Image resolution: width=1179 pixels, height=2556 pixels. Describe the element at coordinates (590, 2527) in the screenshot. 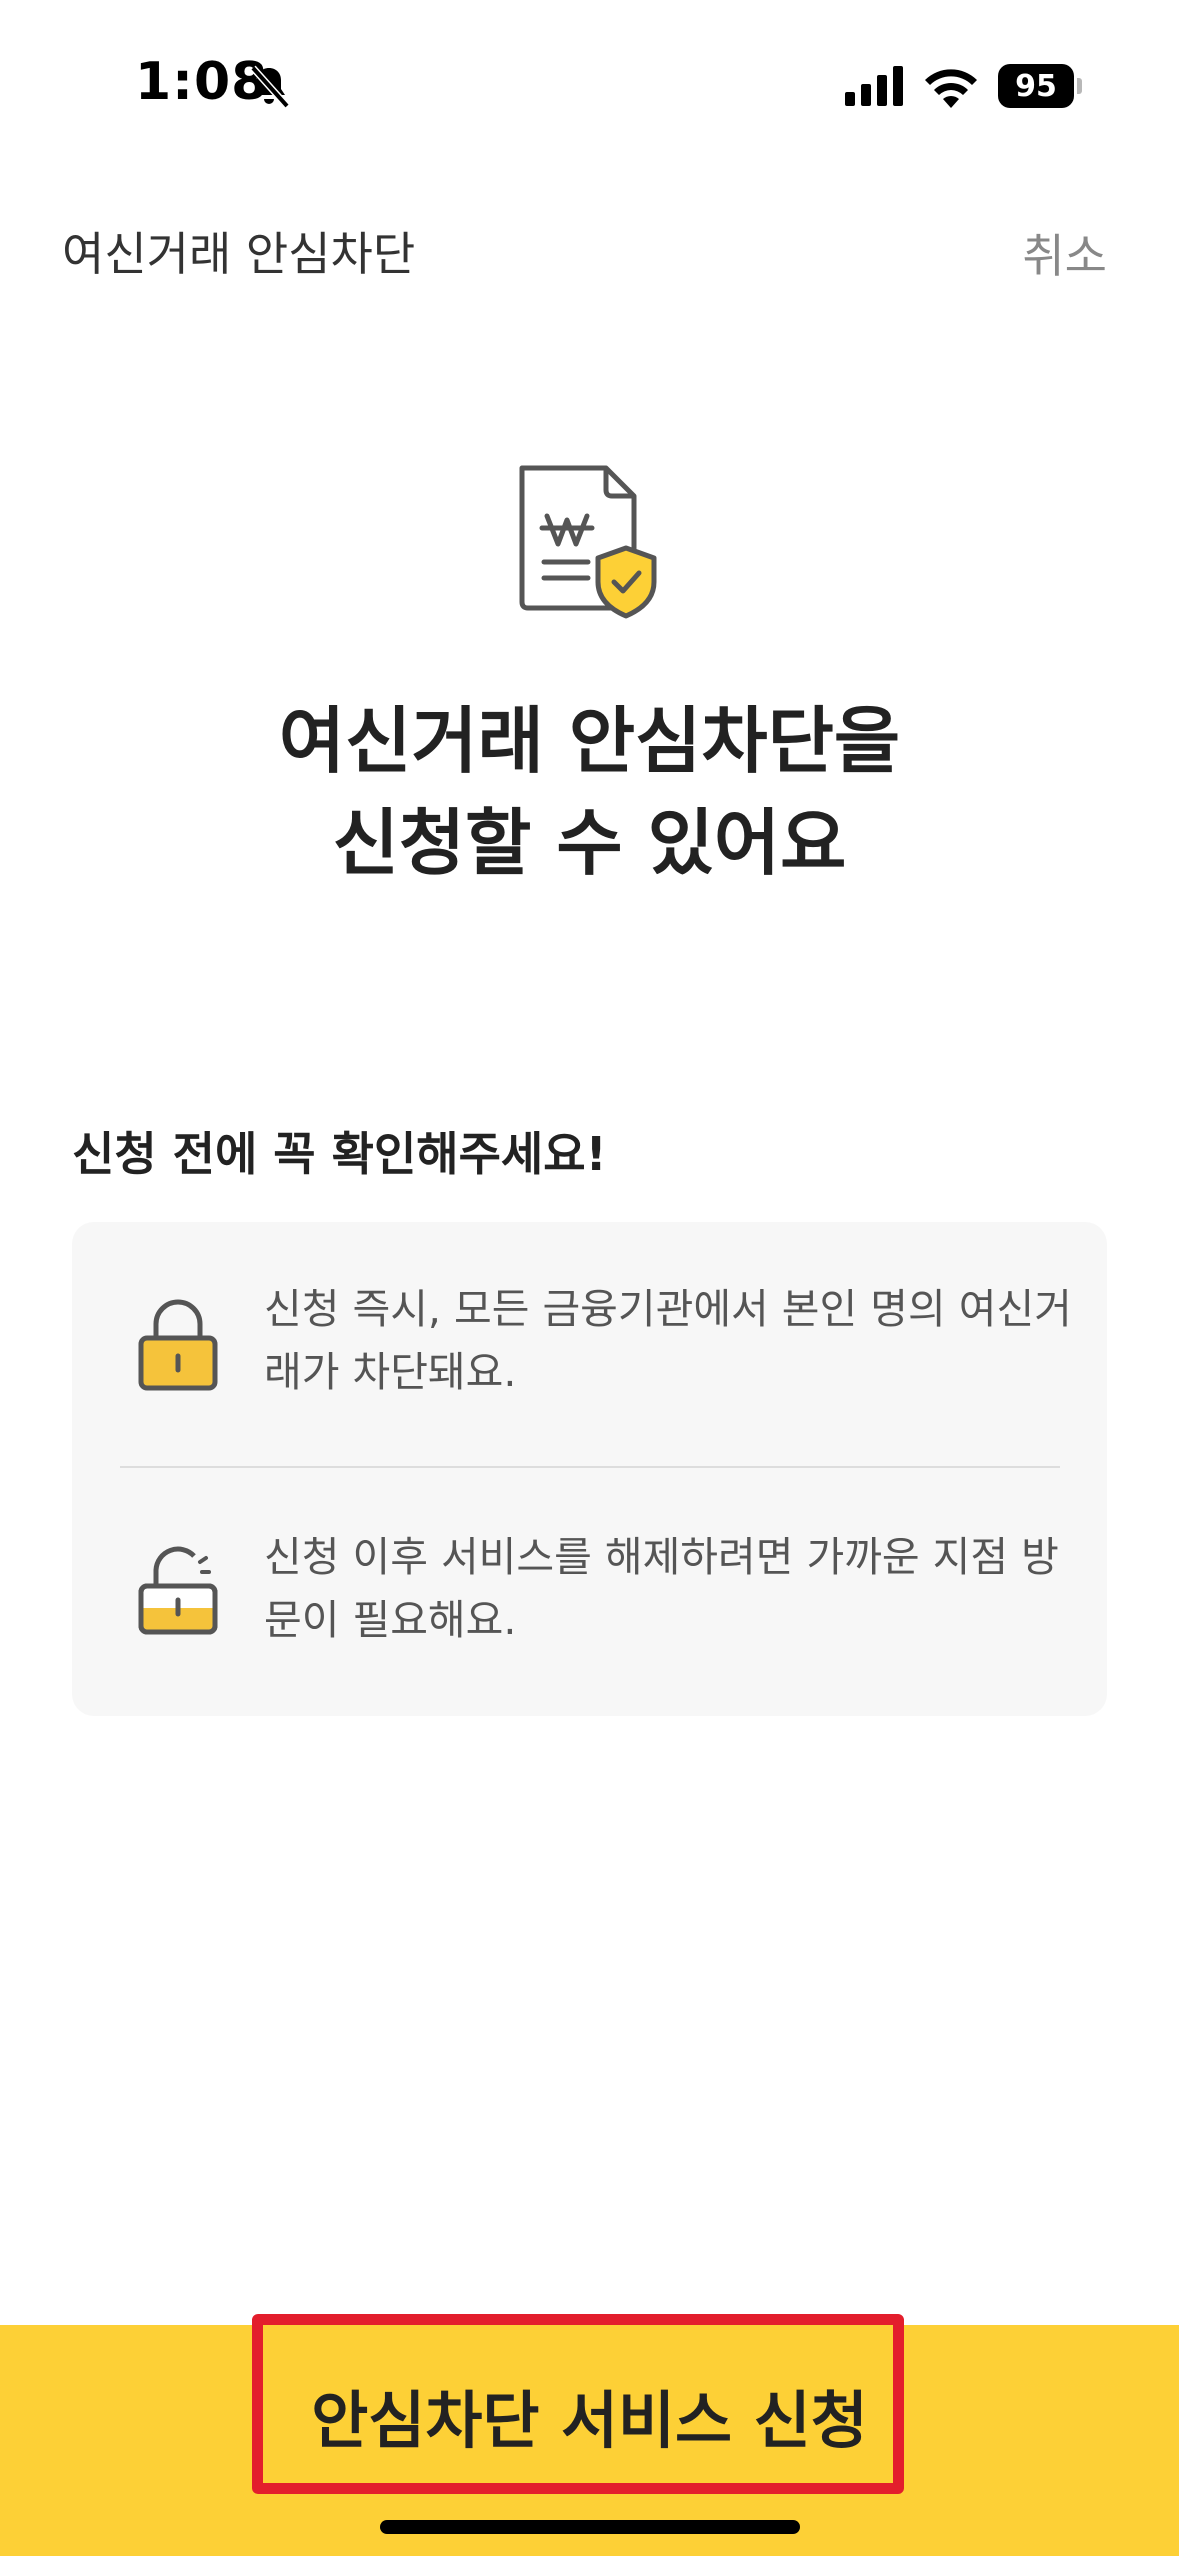

I see `home-indicator` at that location.